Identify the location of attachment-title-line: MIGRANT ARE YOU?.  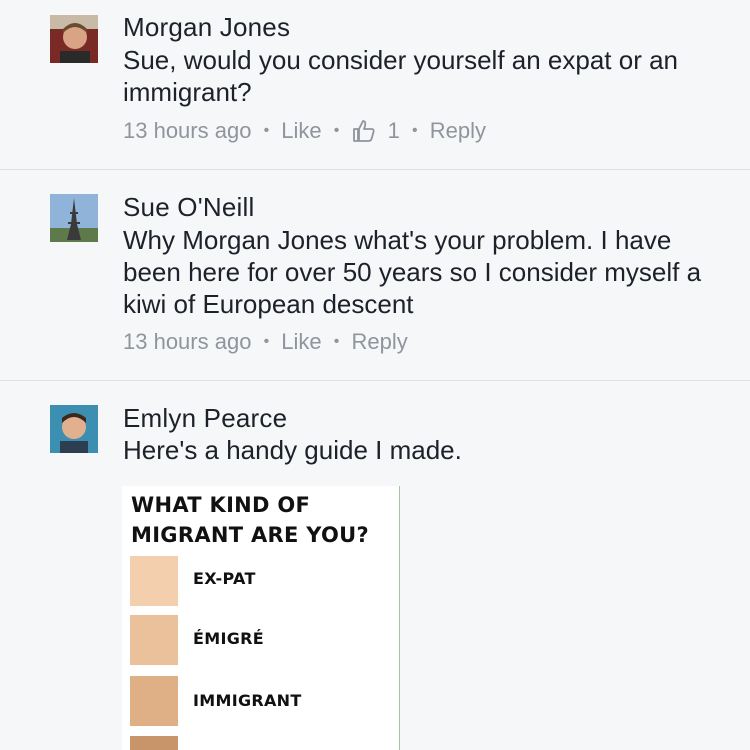
(250, 535).